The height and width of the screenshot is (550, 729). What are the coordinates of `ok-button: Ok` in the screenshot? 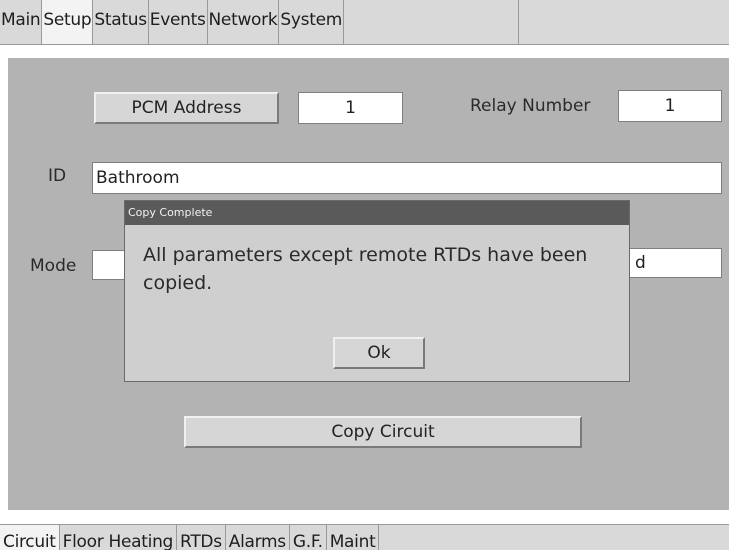 It's located at (379, 353).